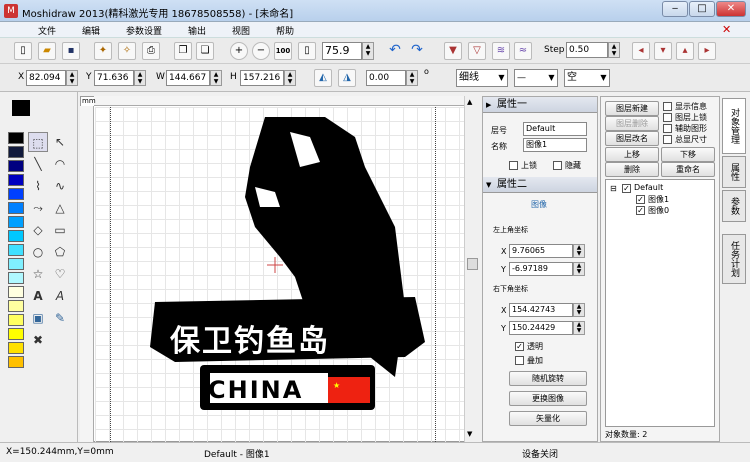  What do you see at coordinates (103, 51) in the screenshot?
I see `import-icon: ✦` at bounding box center [103, 51].